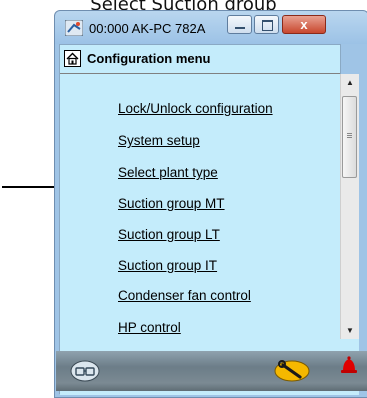 Image resolution: width=367 pixels, height=398 pixels. What do you see at coordinates (239, 24) in the screenshot?
I see `minimize-button` at bounding box center [239, 24].